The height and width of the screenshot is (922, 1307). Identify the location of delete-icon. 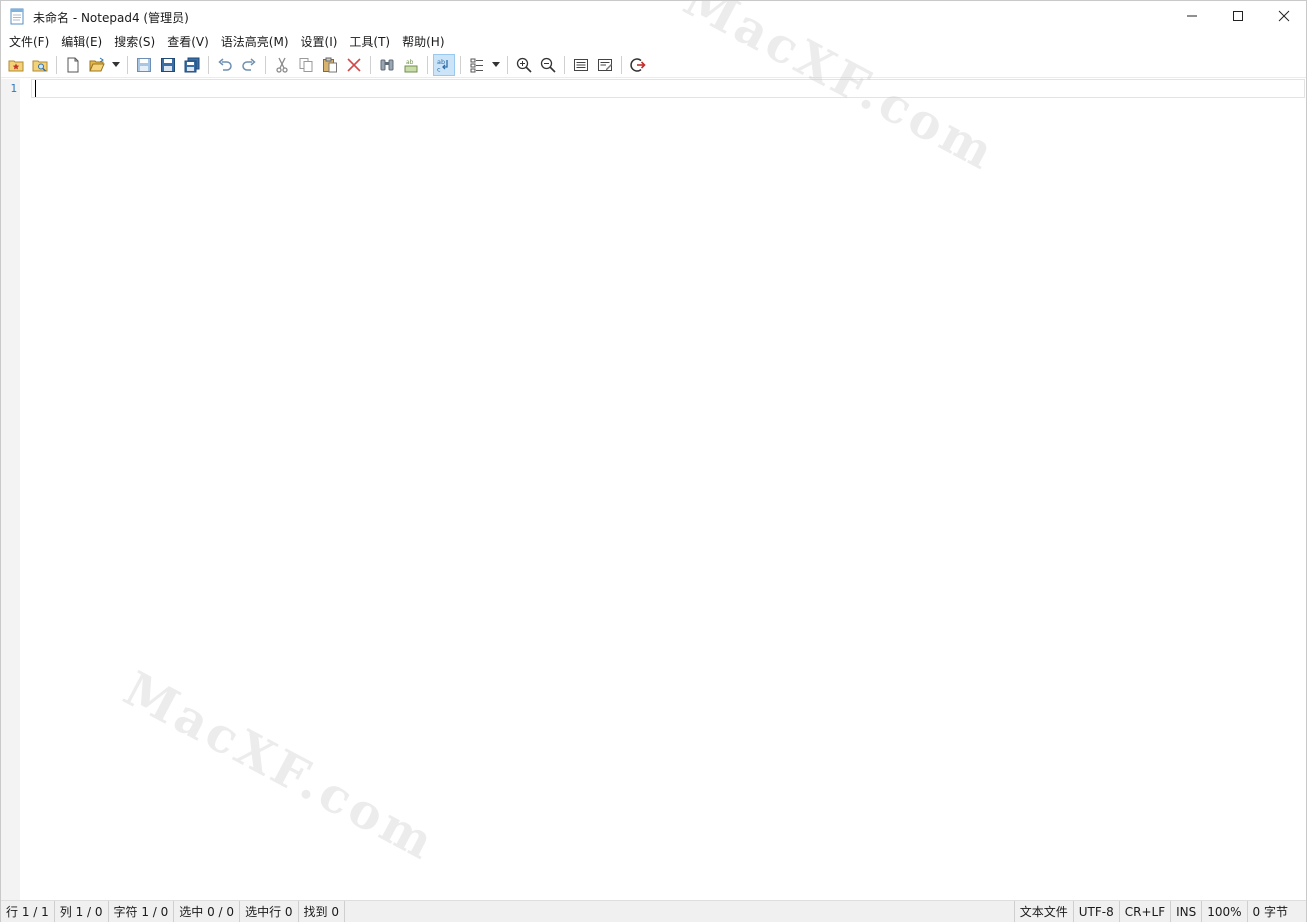
(354, 64).